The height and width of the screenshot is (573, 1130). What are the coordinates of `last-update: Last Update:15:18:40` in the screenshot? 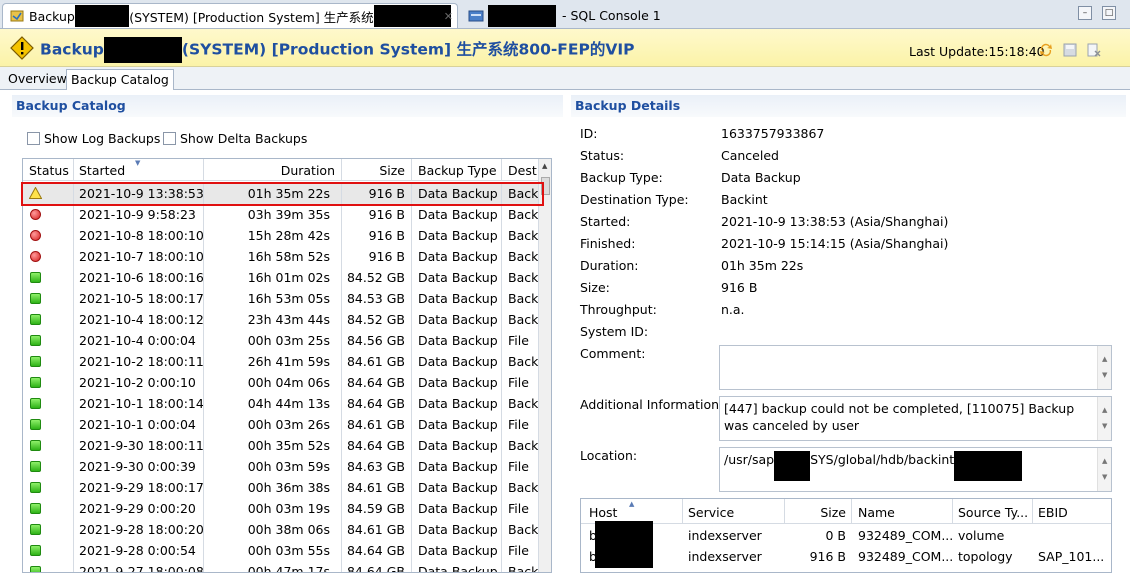 It's located at (977, 51).